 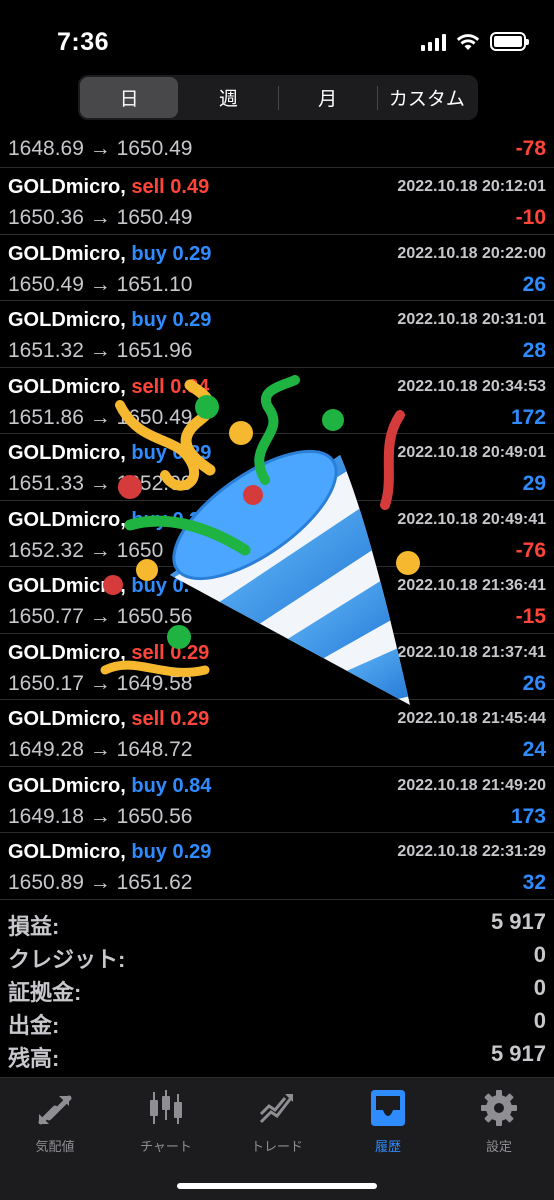 I want to click on trade-side-volume: buy 0., so click(x=160, y=586).